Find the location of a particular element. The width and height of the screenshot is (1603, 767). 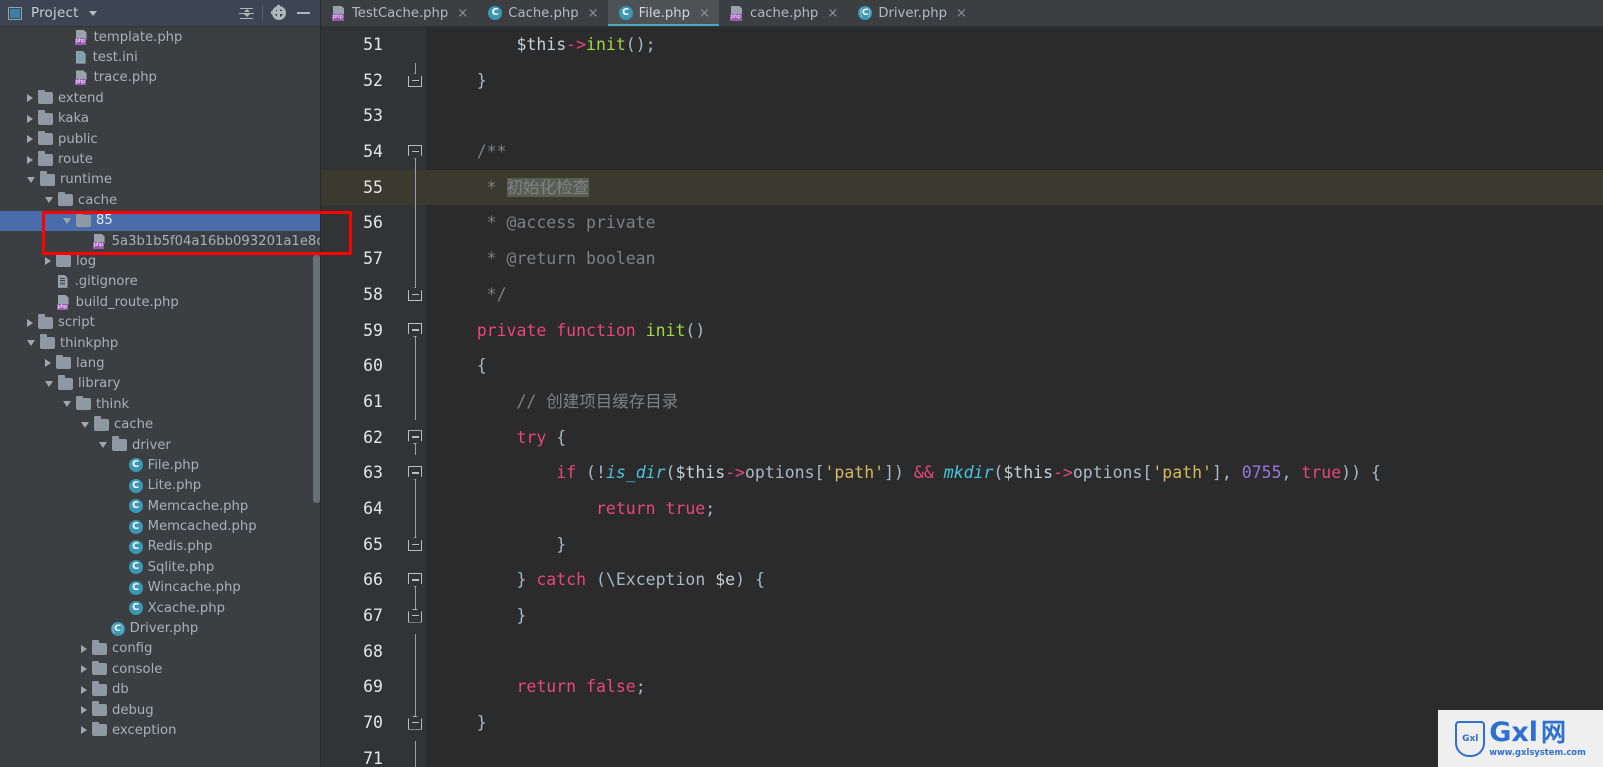

code-line: 62 try { is located at coordinates (962, 438).